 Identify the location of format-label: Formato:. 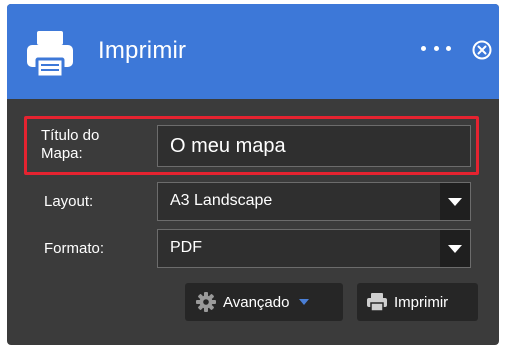
(74, 248).